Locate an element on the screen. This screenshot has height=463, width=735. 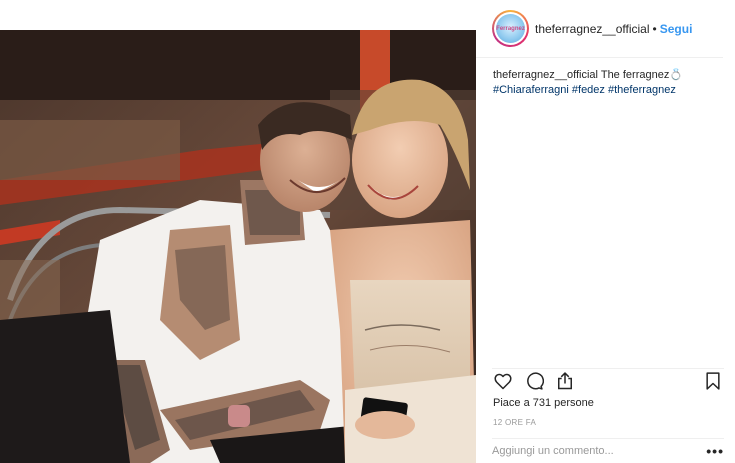
post-timestamp: 12 ORE FA is located at coordinates (515, 422).